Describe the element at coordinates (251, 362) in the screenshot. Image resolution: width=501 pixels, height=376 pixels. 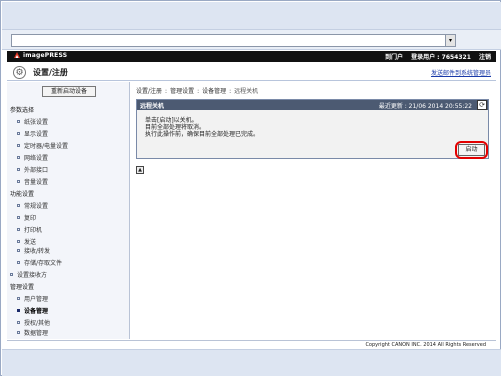
I see `browser-statusbar` at that location.